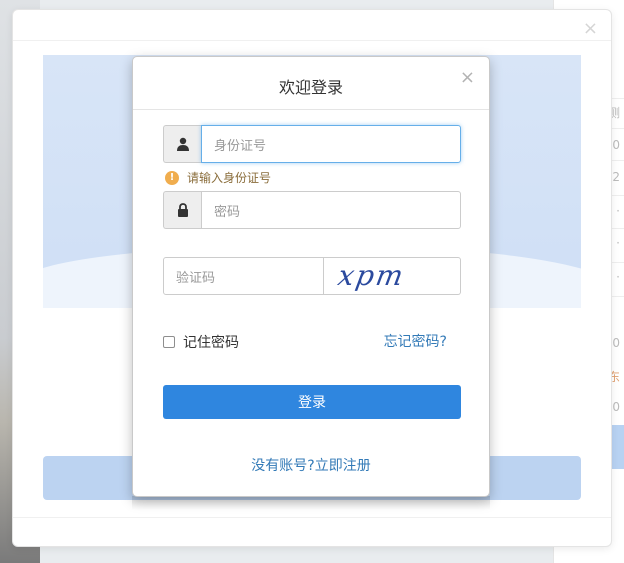 Image resolution: width=624 pixels, height=563 pixels. What do you see at coordinates (311, 503) in the screenshot?
I see `dialog-shadow` at bounding box center [311, 503].